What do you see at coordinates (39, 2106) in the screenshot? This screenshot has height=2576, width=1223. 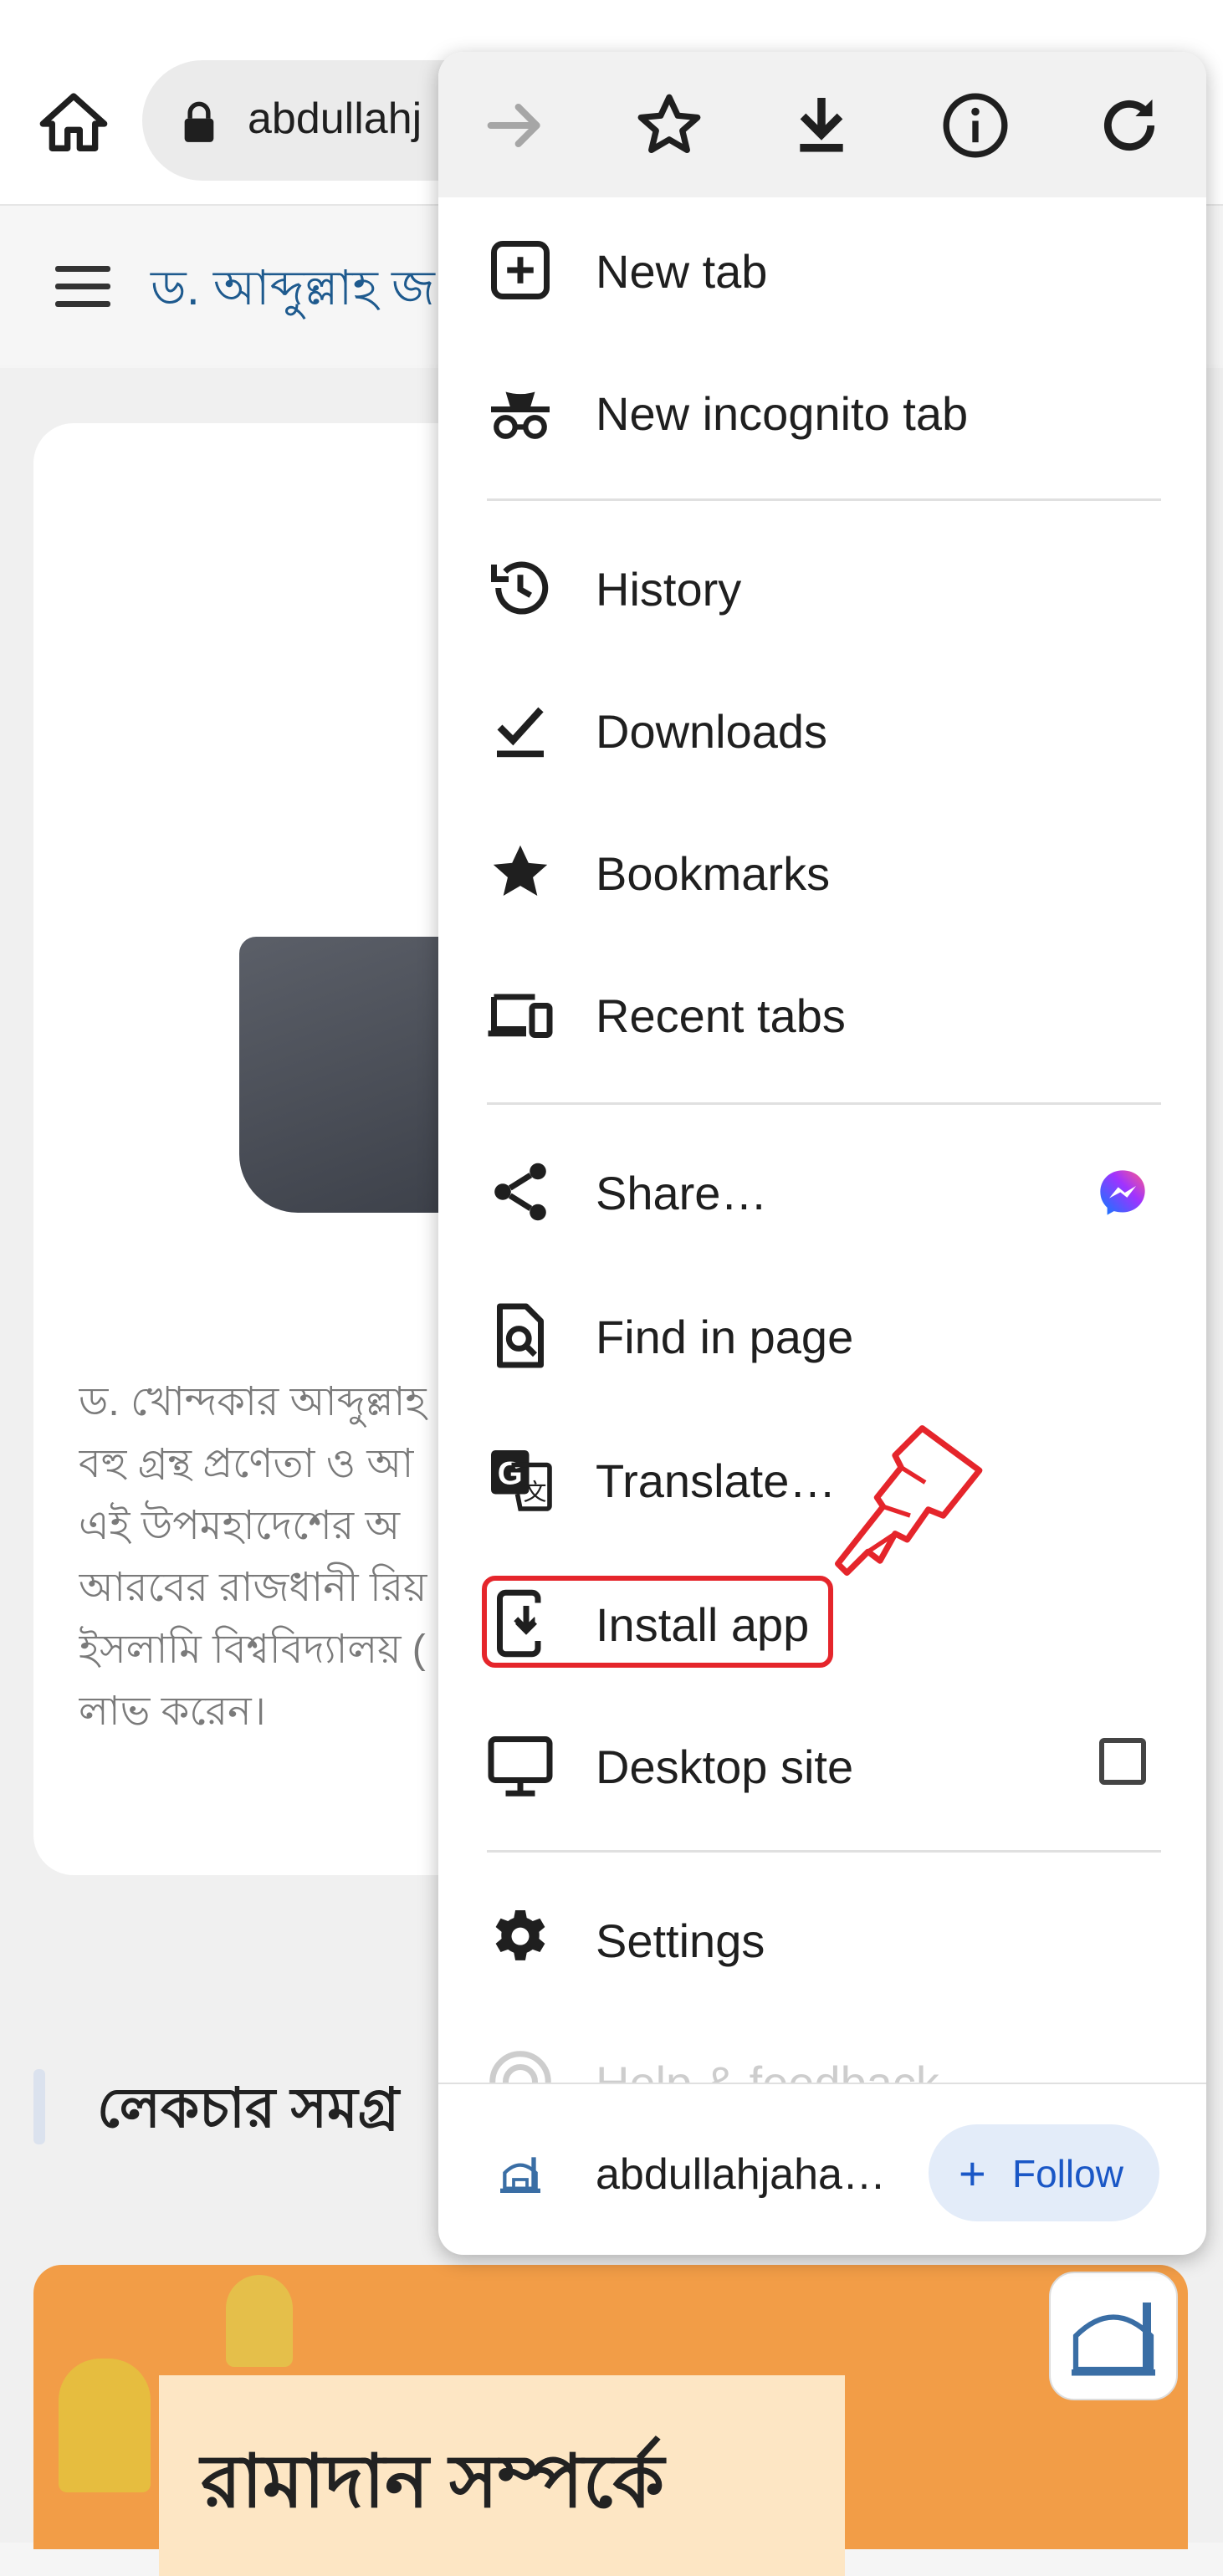 I see `section-accent-bar` at bounding box center [39, 2106].